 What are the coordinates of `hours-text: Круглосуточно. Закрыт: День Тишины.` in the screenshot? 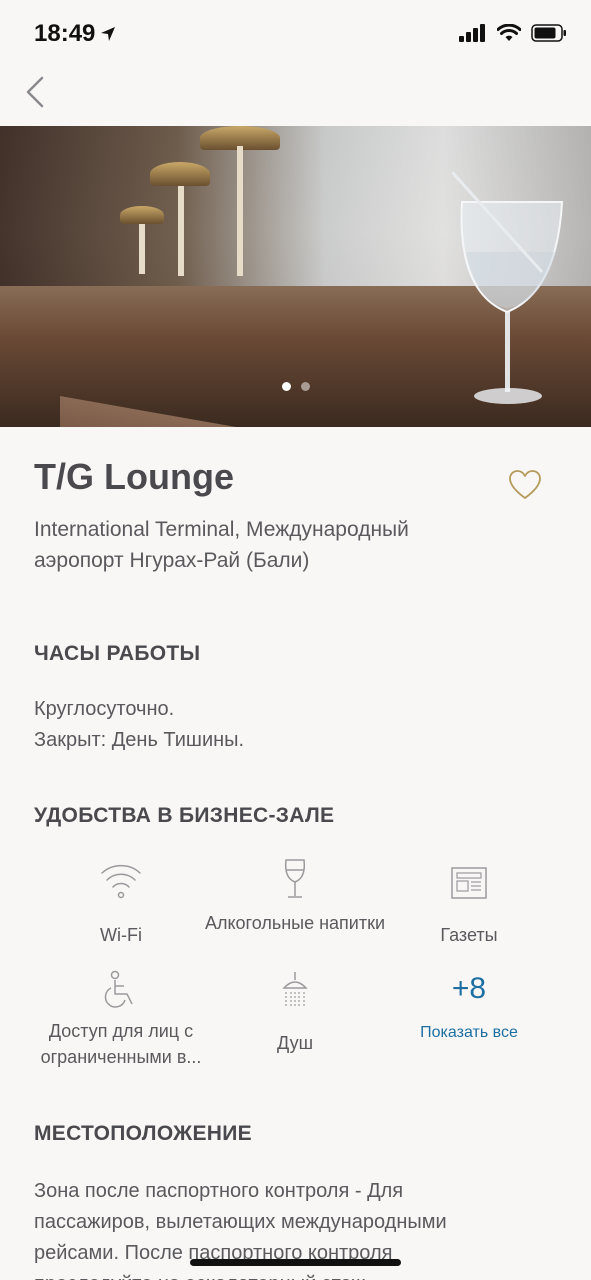 It's located at (294, 725).